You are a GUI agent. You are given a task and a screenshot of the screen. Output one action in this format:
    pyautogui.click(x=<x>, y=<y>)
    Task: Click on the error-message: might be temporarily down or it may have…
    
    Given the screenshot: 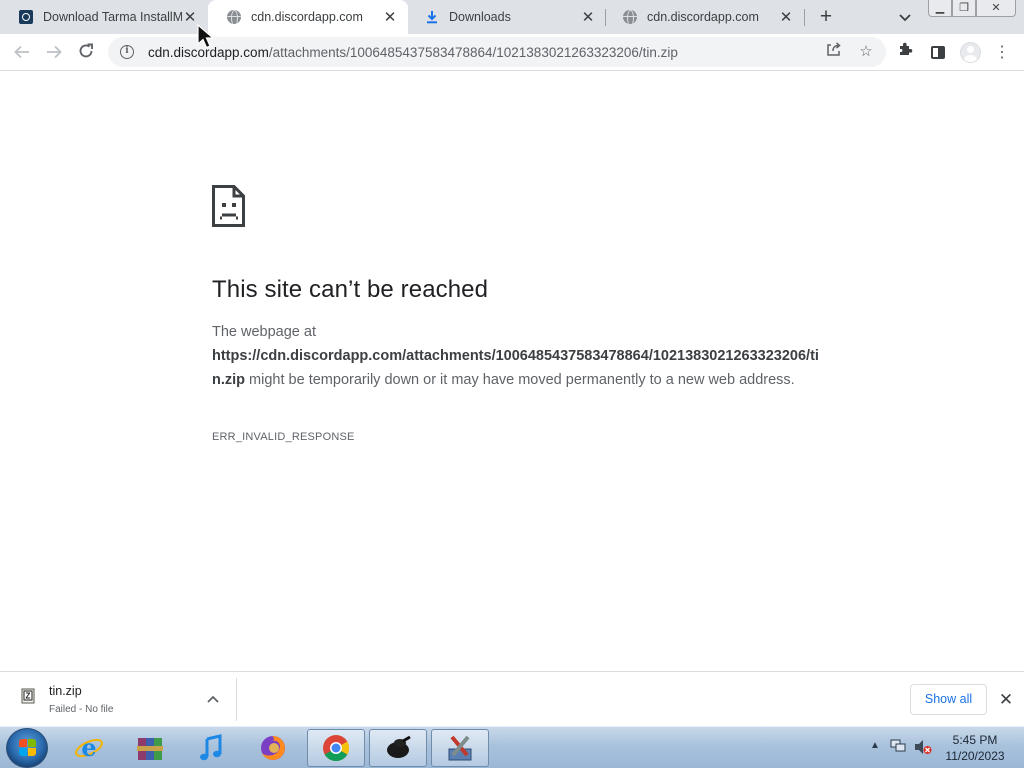 What is the action you would take?
    pyautogui.click(x=520, y=380)
    